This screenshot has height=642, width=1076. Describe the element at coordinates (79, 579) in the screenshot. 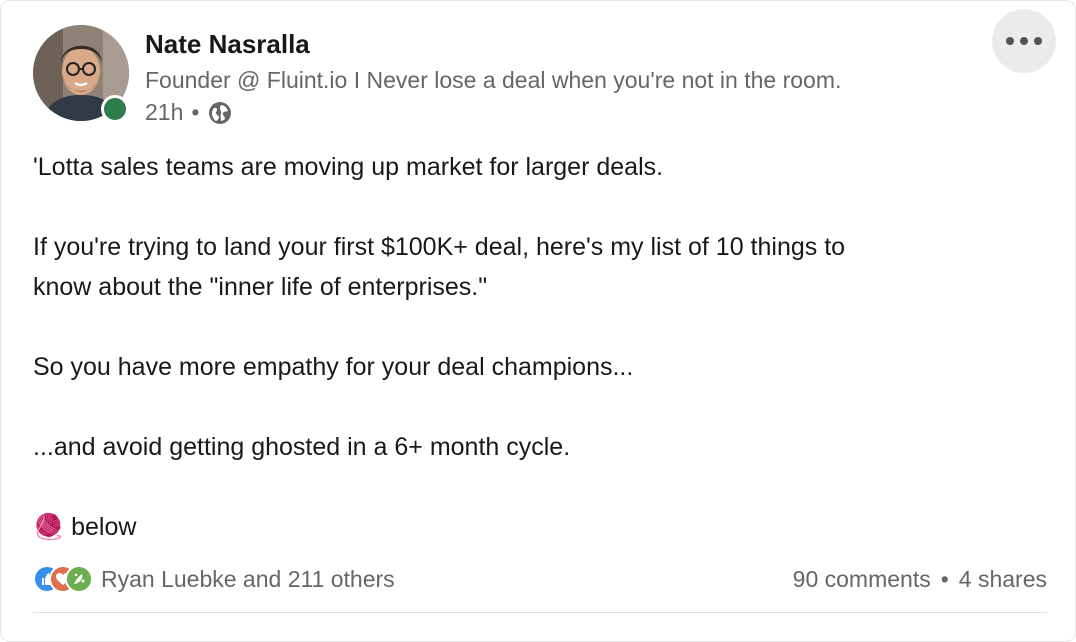

I see `celebrate-icon` at that location.